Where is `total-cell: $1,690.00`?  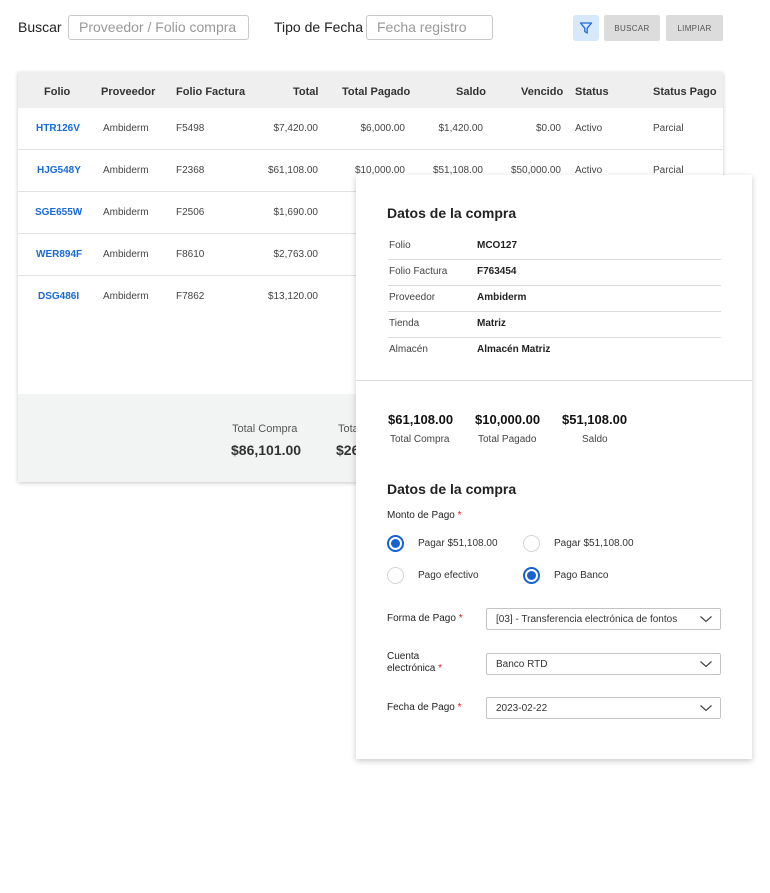
total-cell: $1,690.00 is located at coordinates (296, 212).